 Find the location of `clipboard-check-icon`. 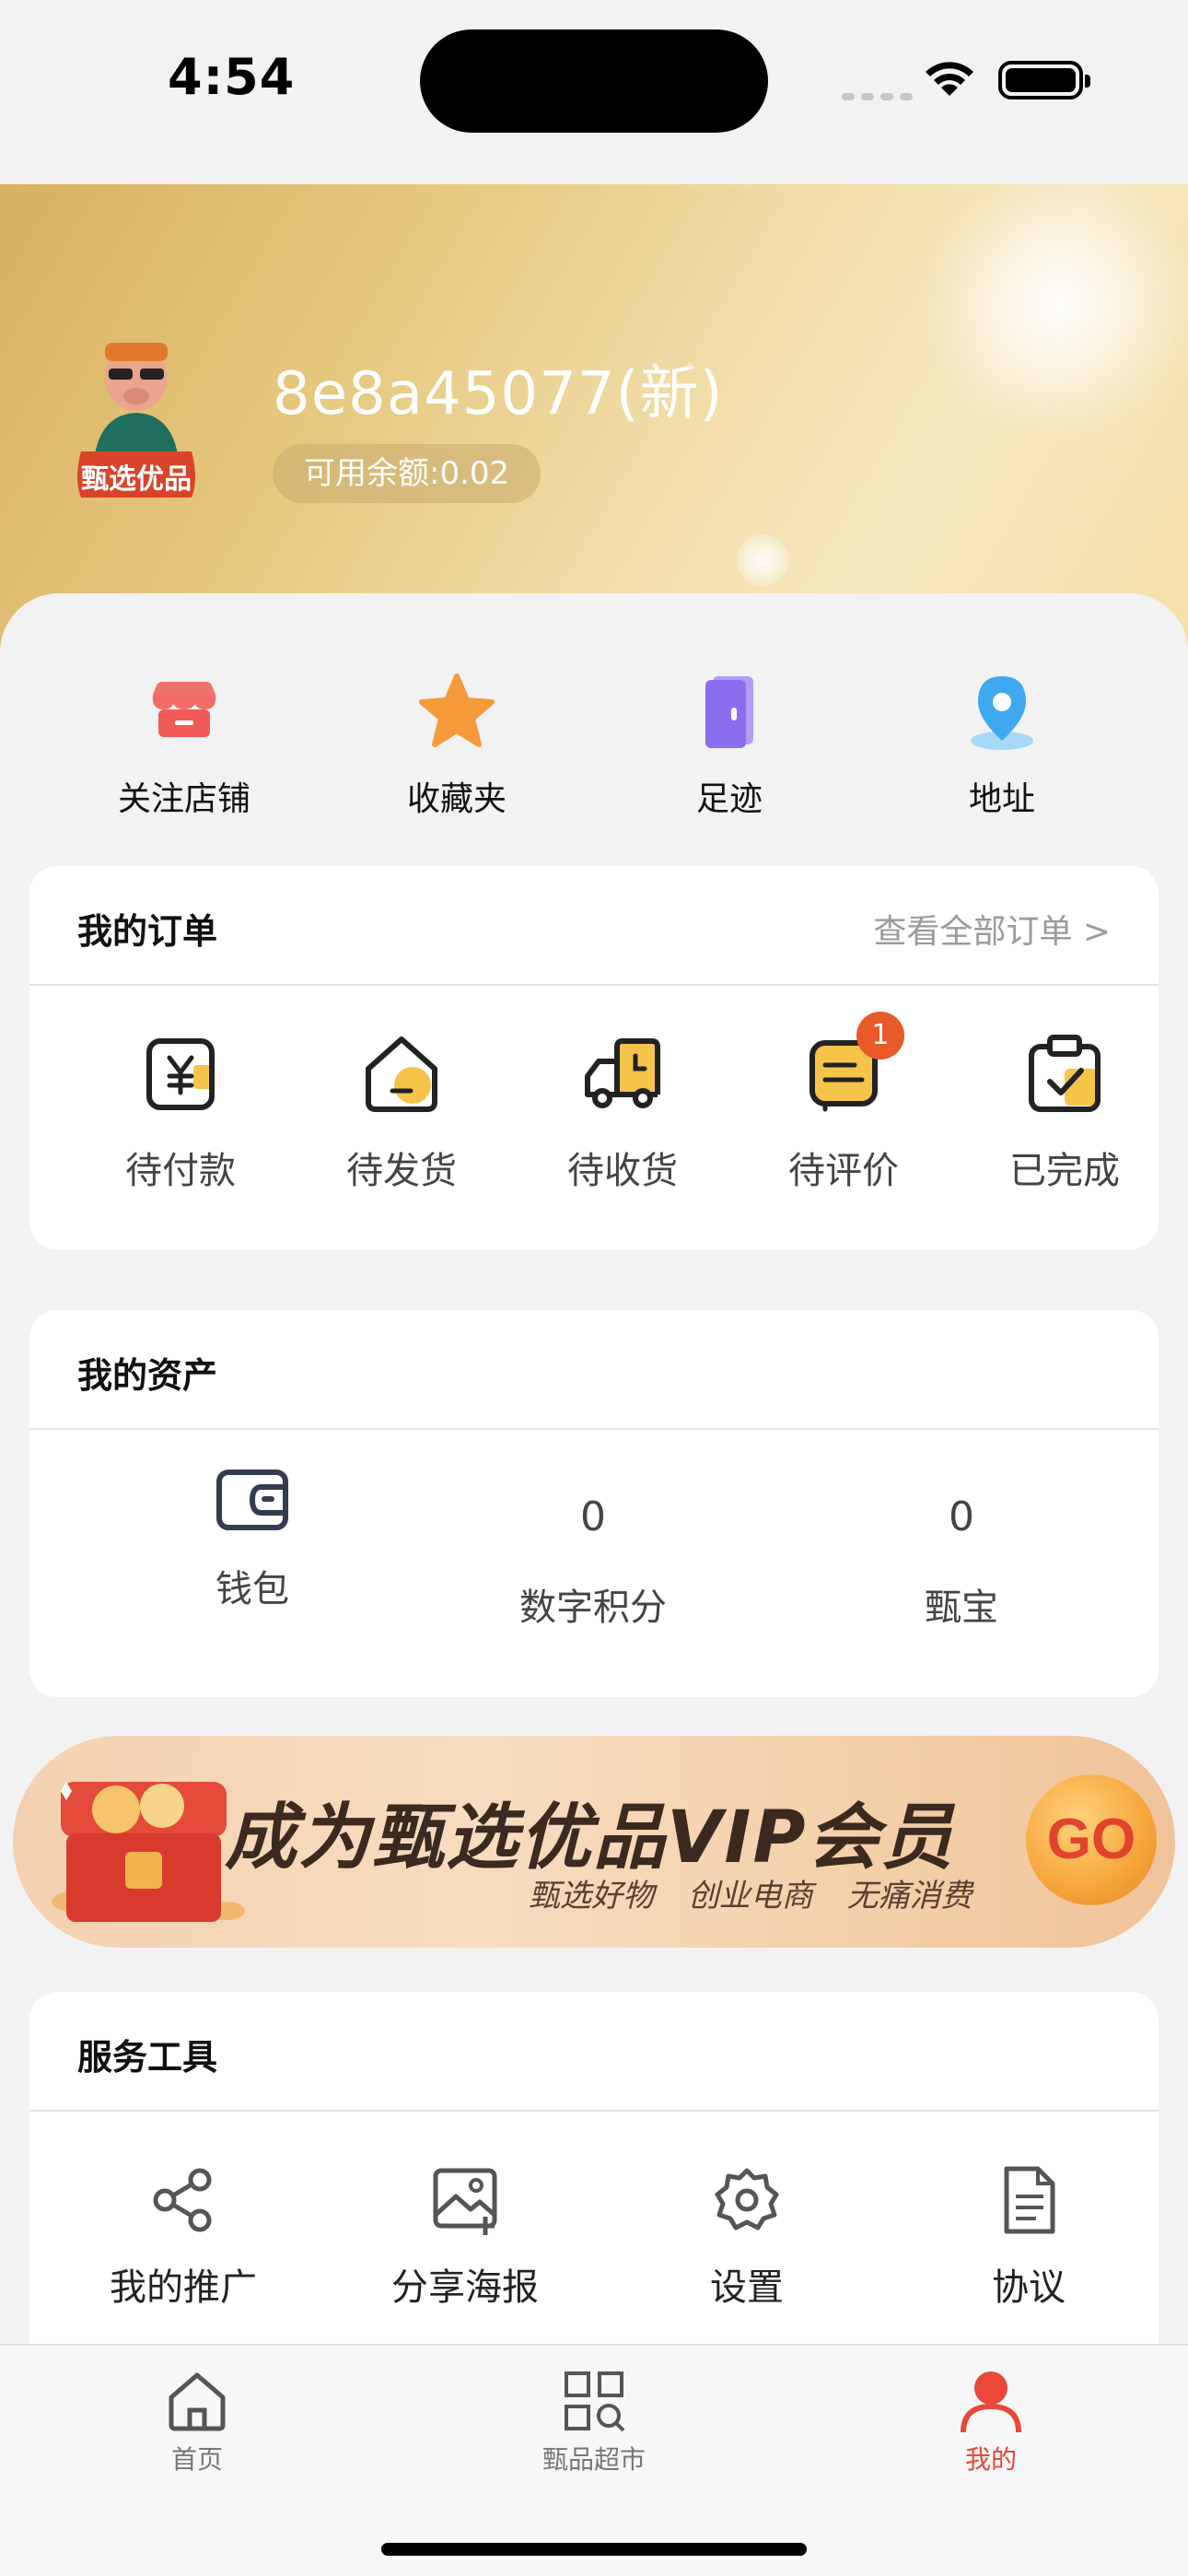

clipboard-check-icon is located at coordinates (1065, 1073).